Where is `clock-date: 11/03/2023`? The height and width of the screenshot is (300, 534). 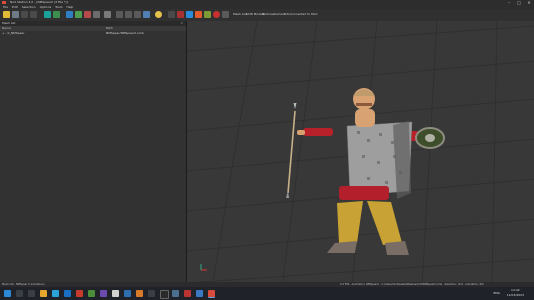 clock-date: 11/03/2023 is located at coordinates (515, 295).